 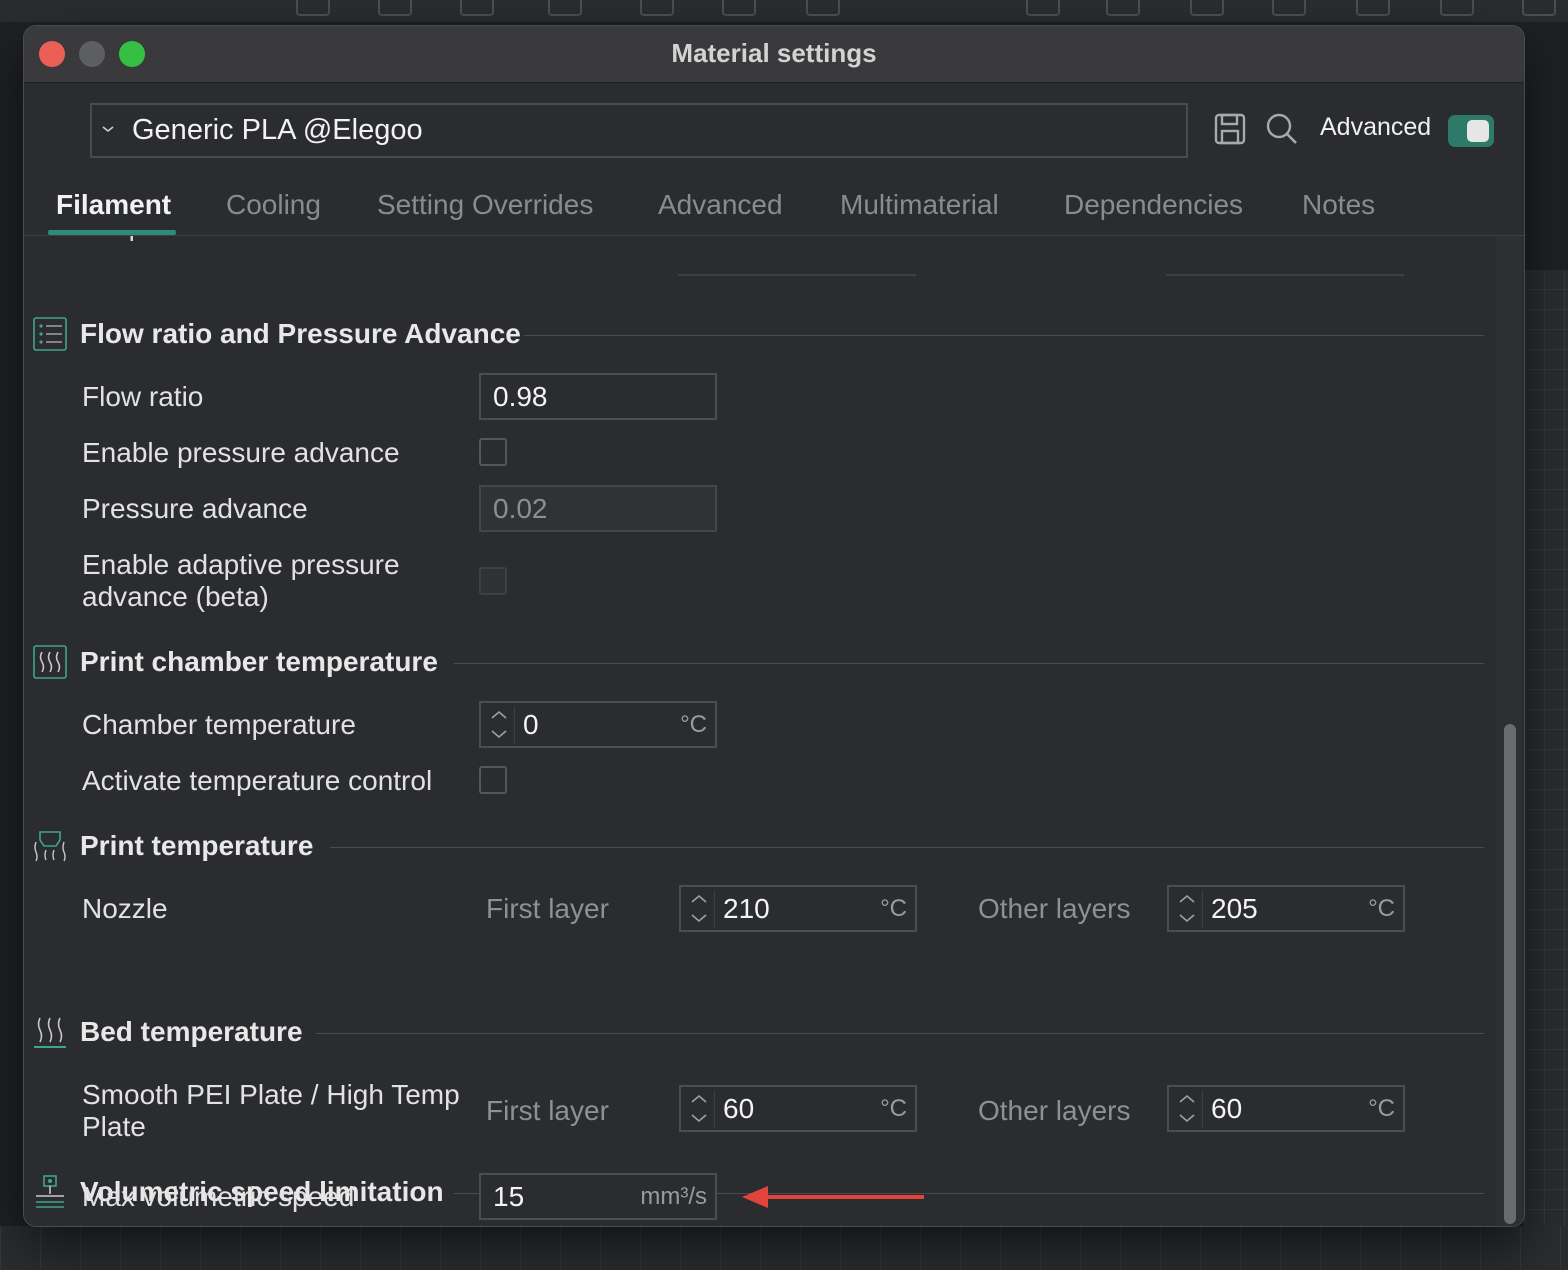 I want to click on bed-other-layers-input: 60 °C, so click(x=1286, y=1108).